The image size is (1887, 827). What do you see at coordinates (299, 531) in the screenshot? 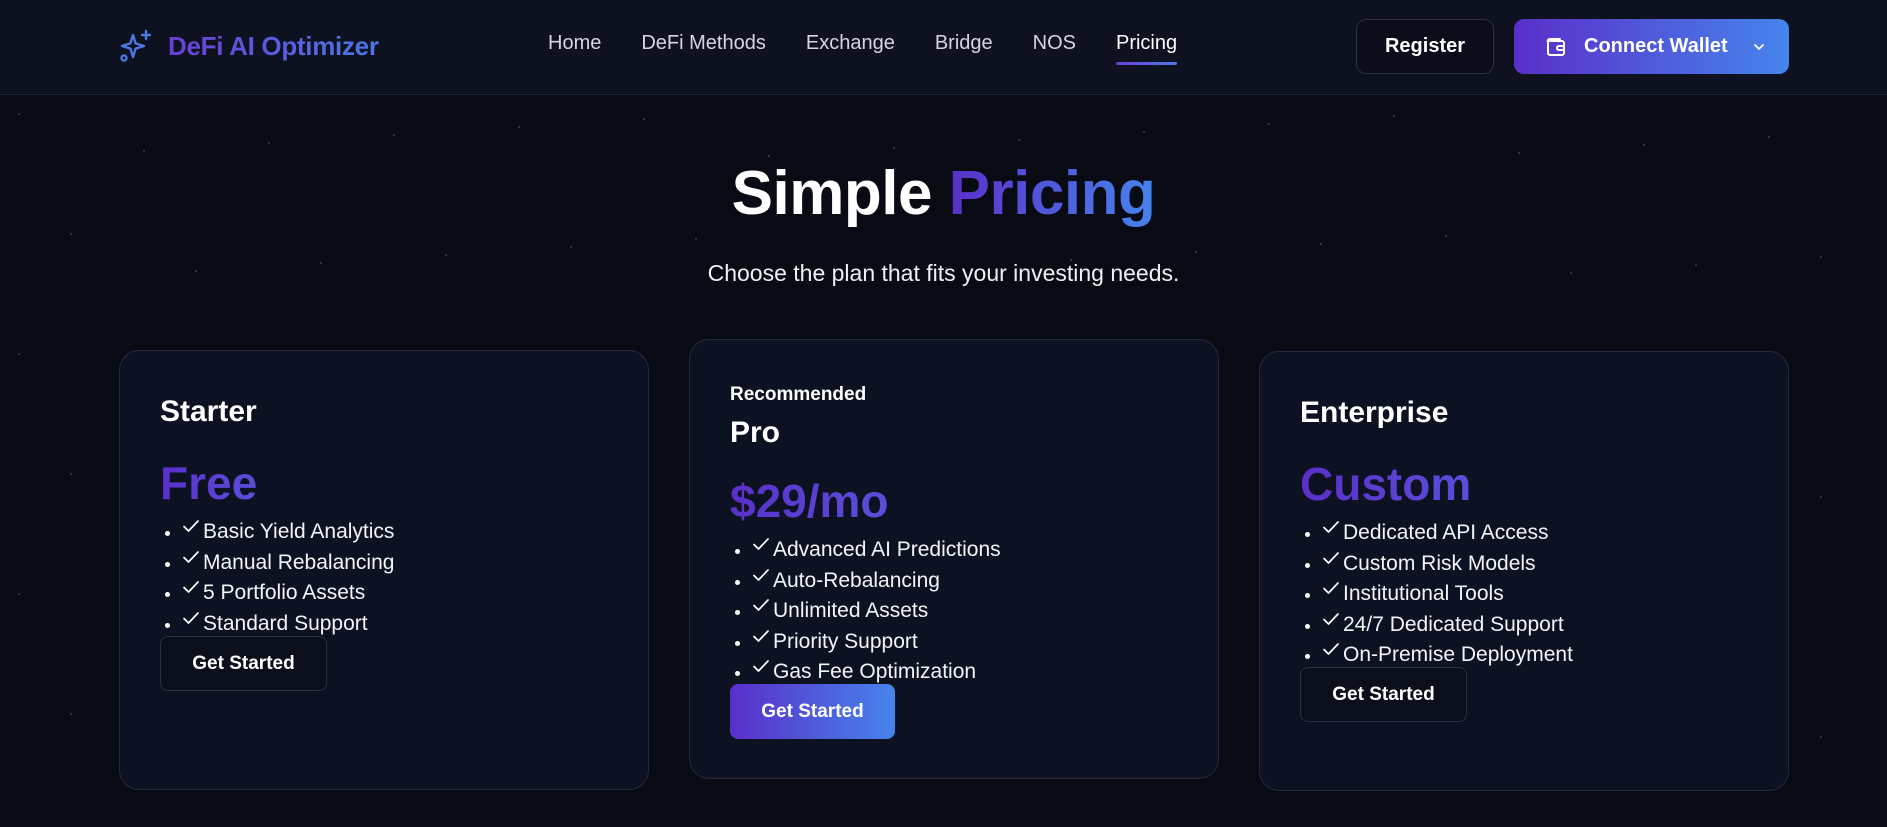
I see `feature-label: Basic Yield Analytics` at bounding box center [299, 531].